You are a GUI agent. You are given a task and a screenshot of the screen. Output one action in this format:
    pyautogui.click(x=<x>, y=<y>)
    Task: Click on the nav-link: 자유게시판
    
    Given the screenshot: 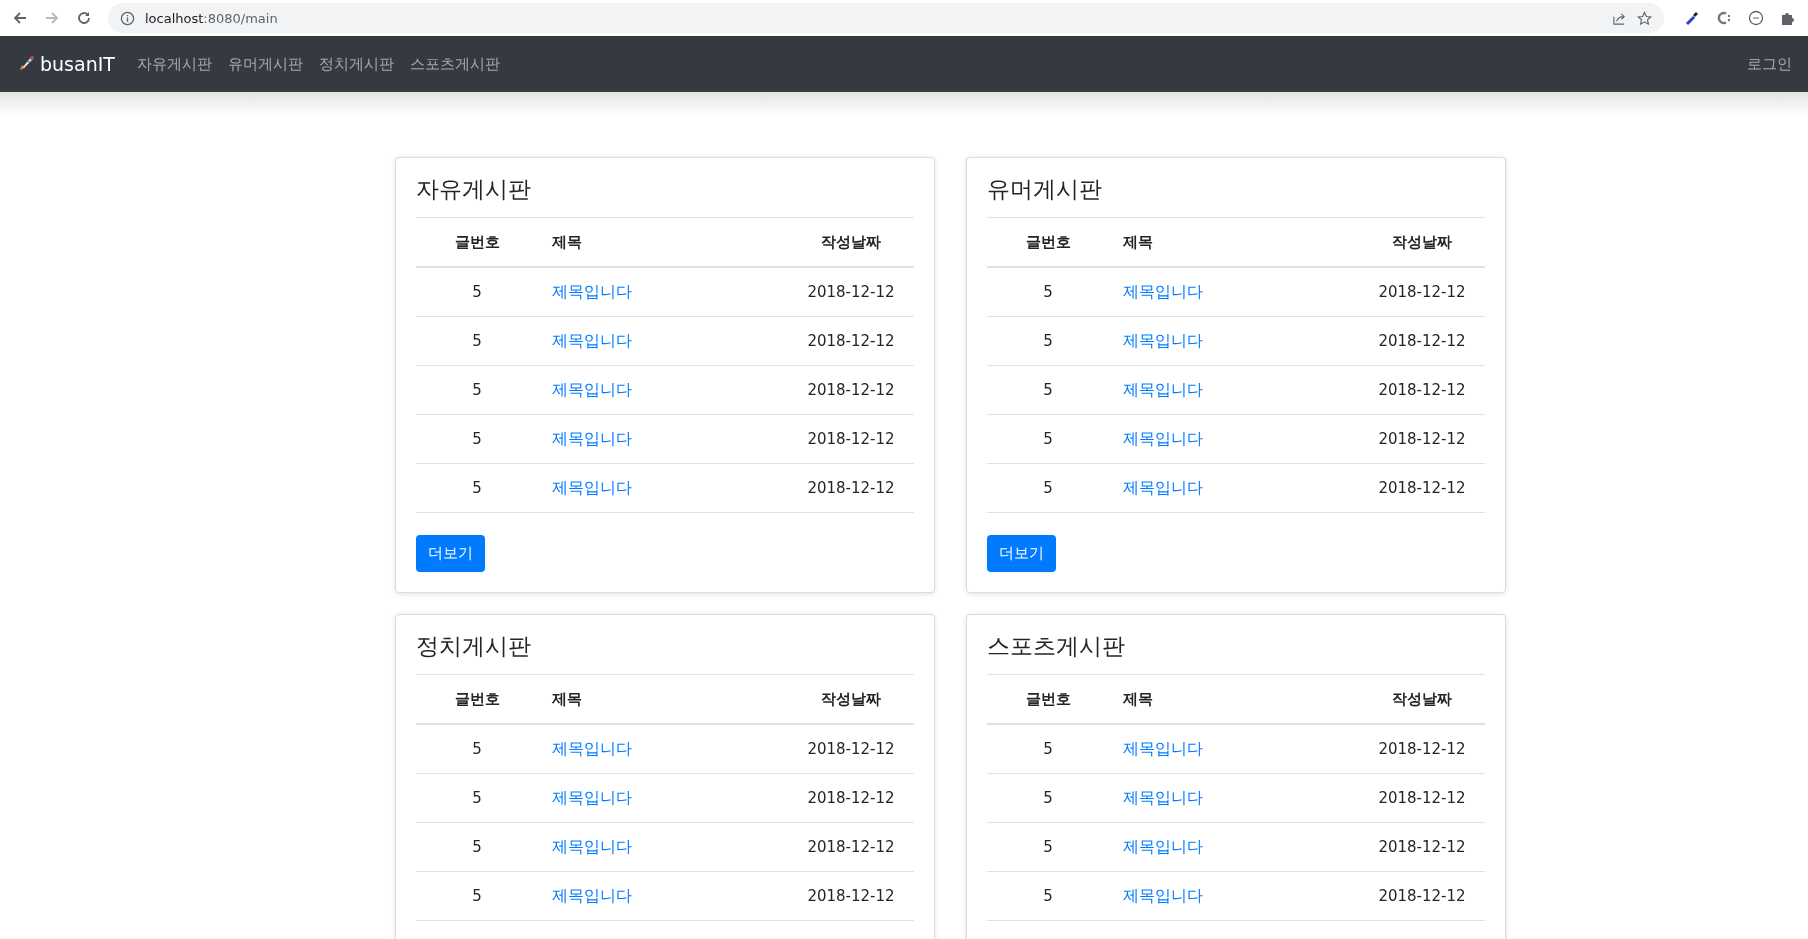 What is the action you would take?
    pyautogui.click(x=174, y=64)
    